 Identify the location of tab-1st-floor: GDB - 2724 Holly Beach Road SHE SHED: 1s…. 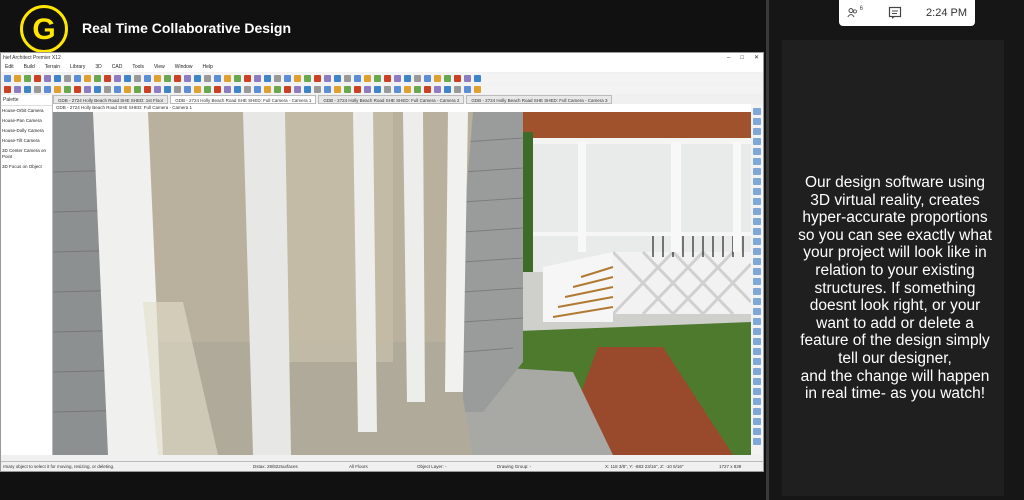
(111, 99).